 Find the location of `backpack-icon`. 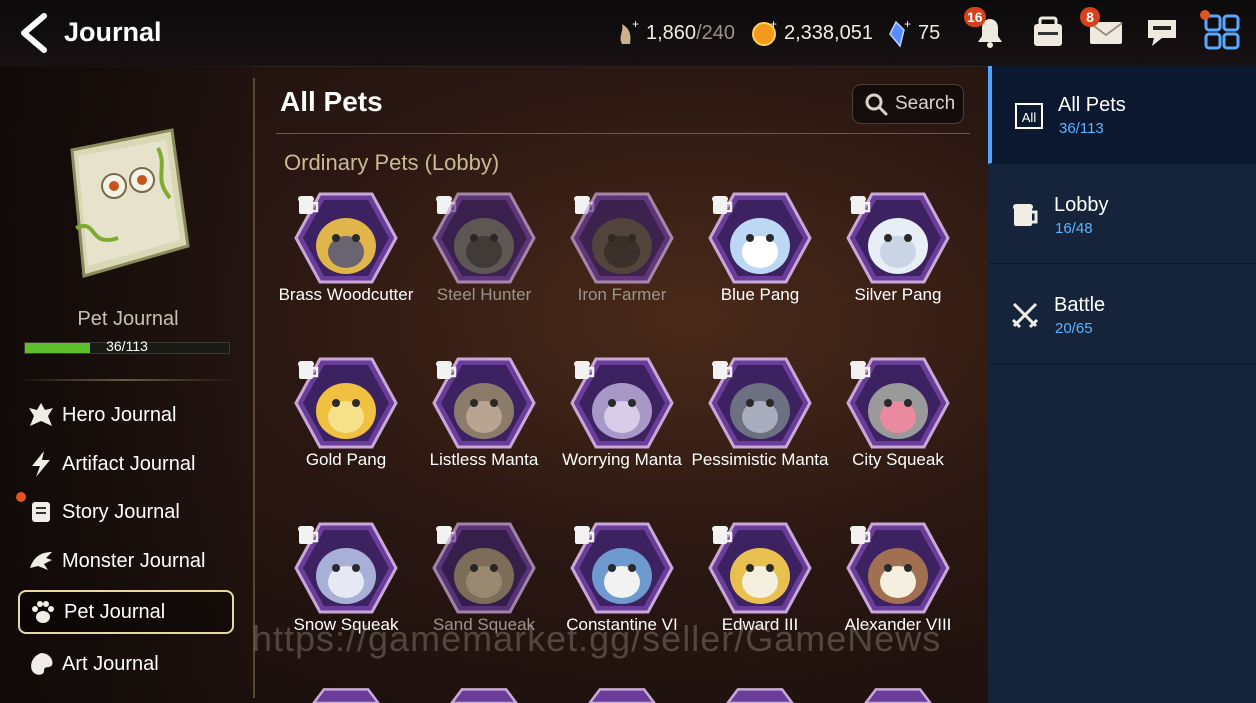

backpack-icon is located at coordinates (1048, 31).